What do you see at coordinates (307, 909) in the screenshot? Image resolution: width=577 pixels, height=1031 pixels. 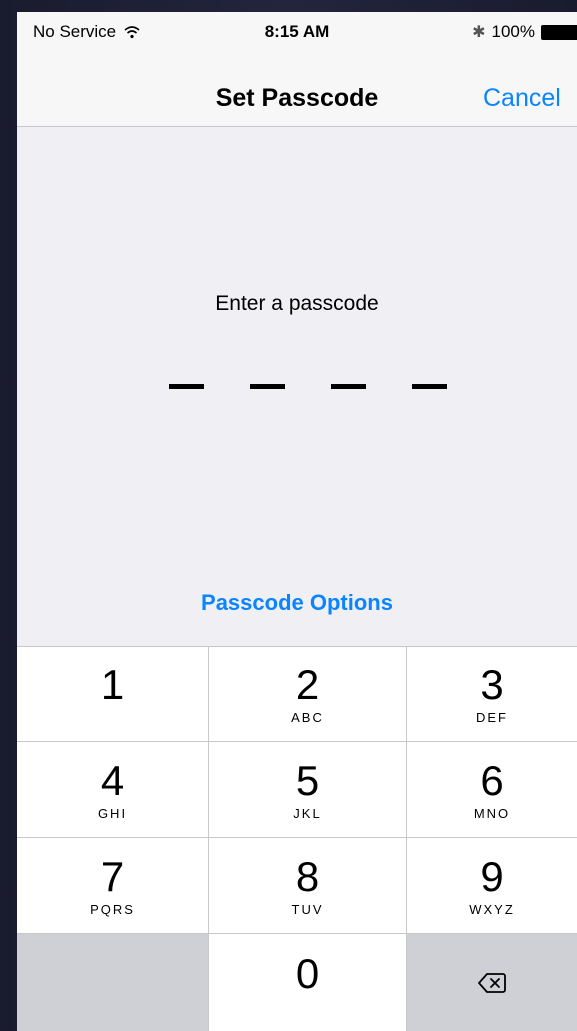 I see `key-letters: TUV` at bounding box center [307, 909].